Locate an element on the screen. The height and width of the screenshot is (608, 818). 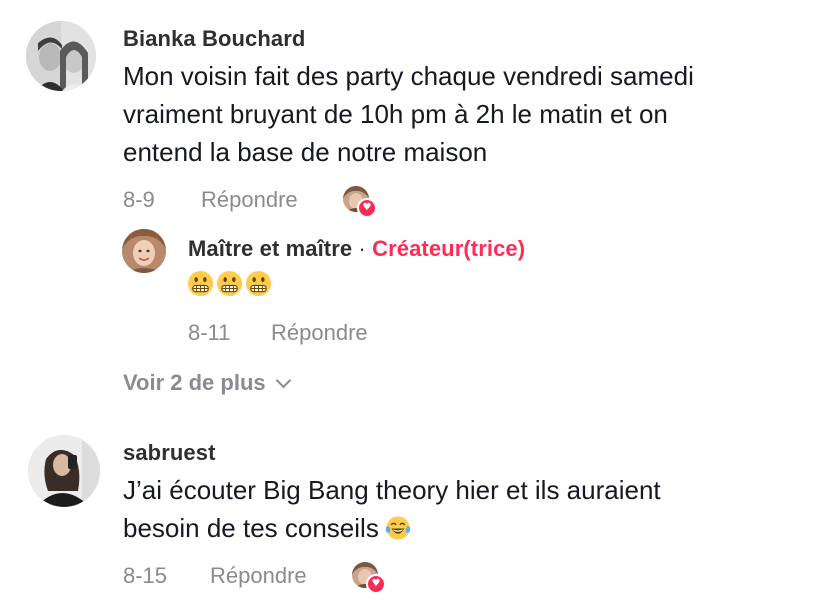
reply-text is located at coordinates (229, 283).